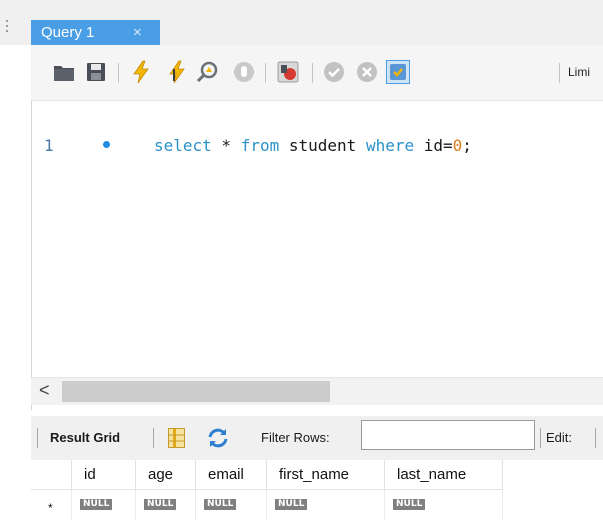 This screenshot has width=603, height=520. Describe the element at coordinates (322, 145) in the screenshot. I see `sql-text: student` at that location.